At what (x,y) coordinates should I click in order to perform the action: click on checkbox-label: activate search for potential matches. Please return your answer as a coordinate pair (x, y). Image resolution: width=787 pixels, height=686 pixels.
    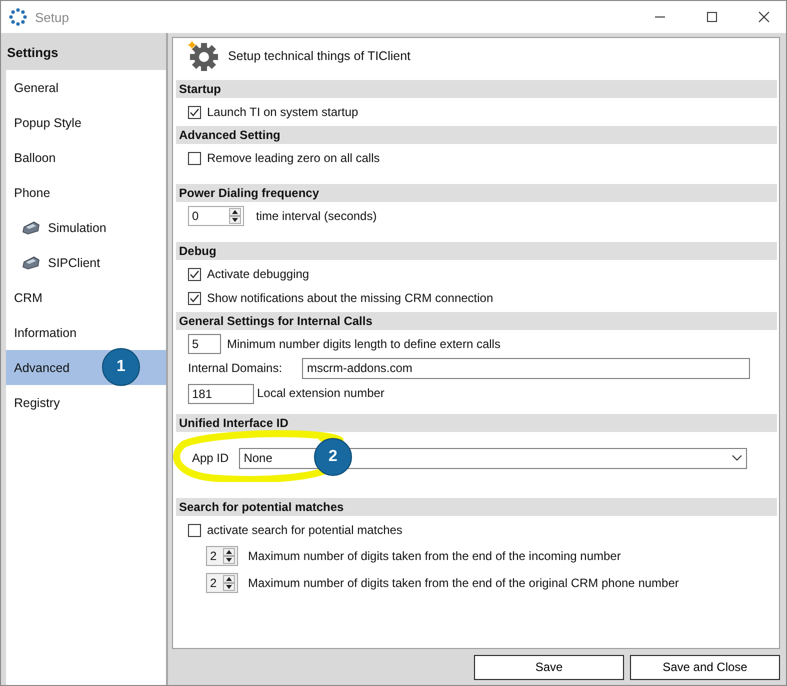
    Looking at the image, I should click on (304, 530).